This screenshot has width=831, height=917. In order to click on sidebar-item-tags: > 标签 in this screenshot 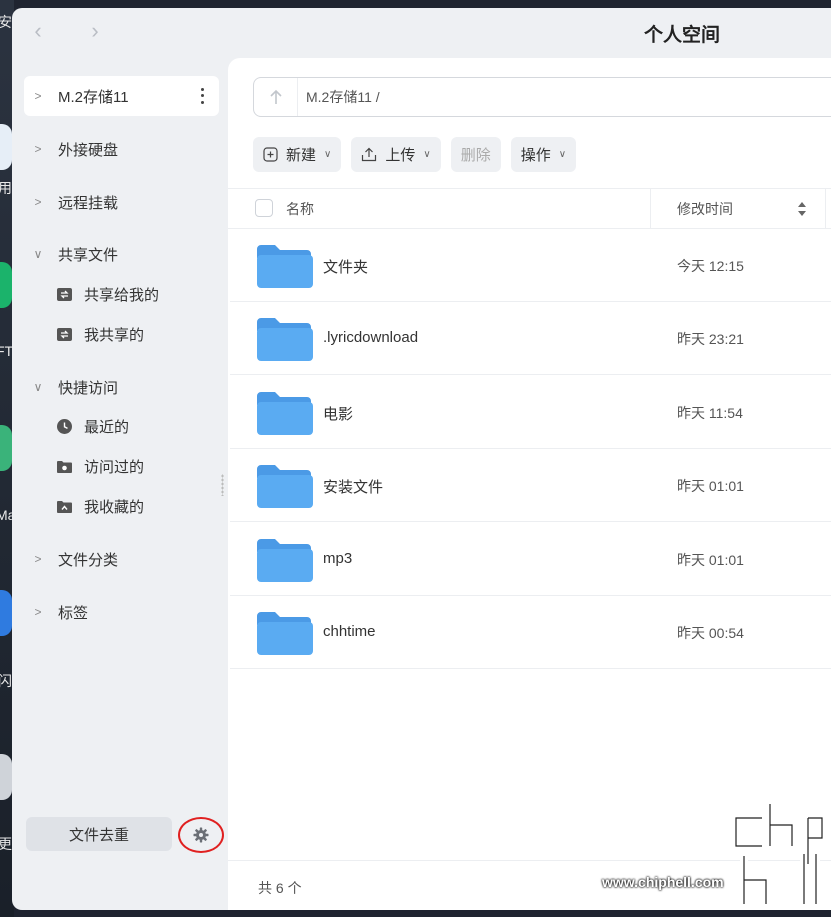, I will do `click(121, 612)`.